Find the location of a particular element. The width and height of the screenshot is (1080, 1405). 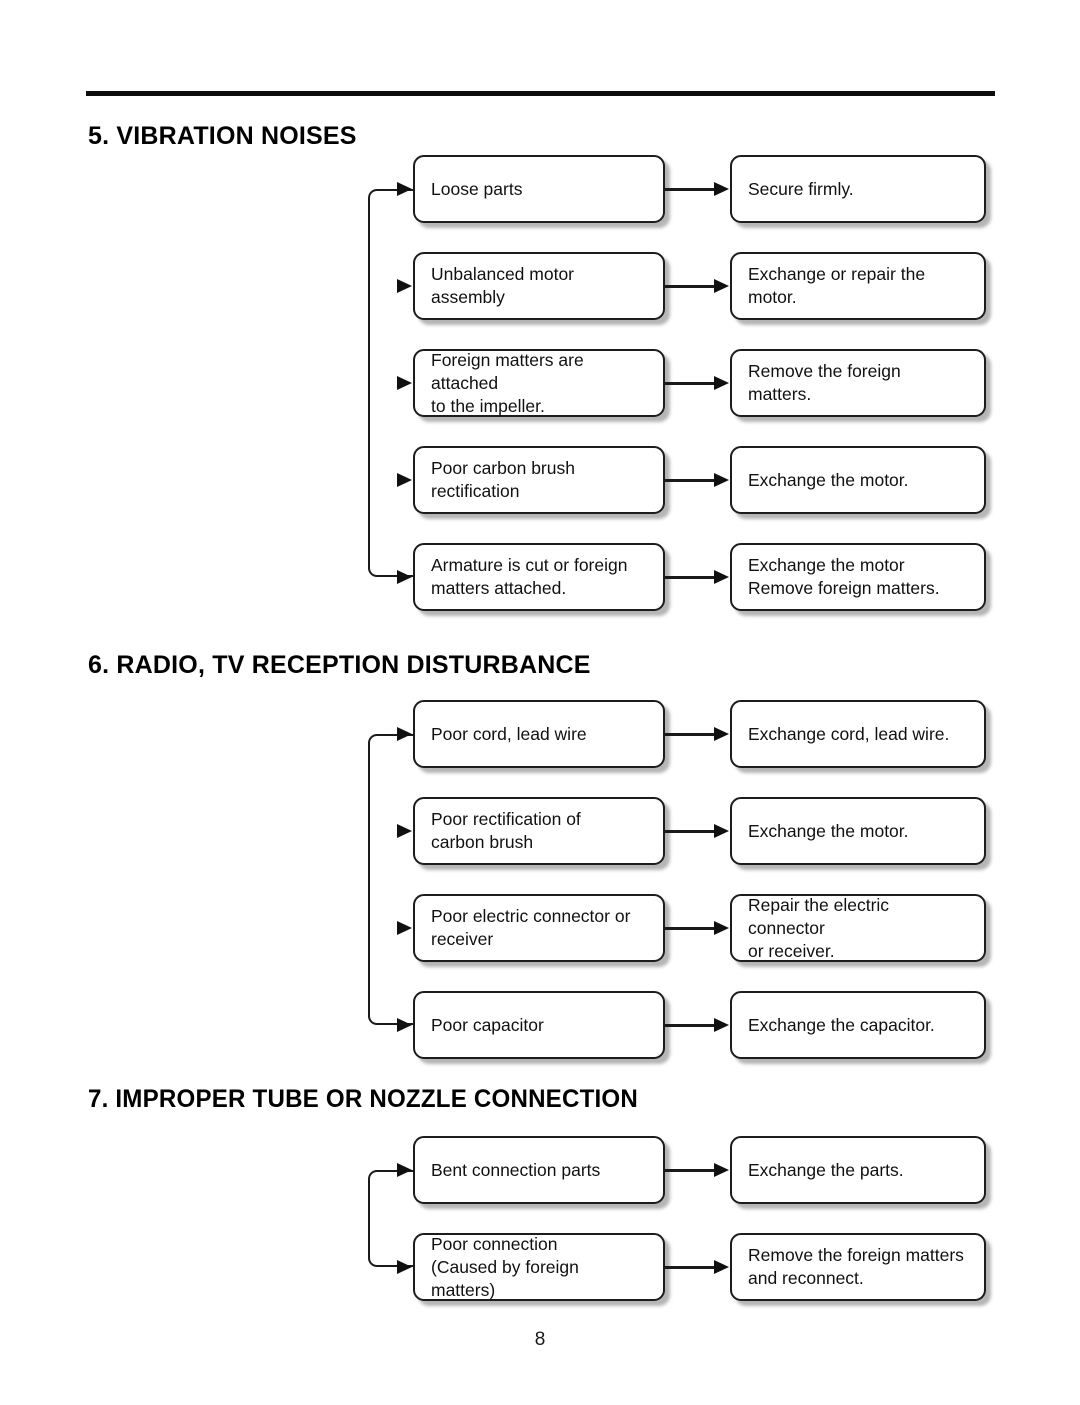

remedy-box: Remove the foreign matters. is located at coordinates (858, 383).